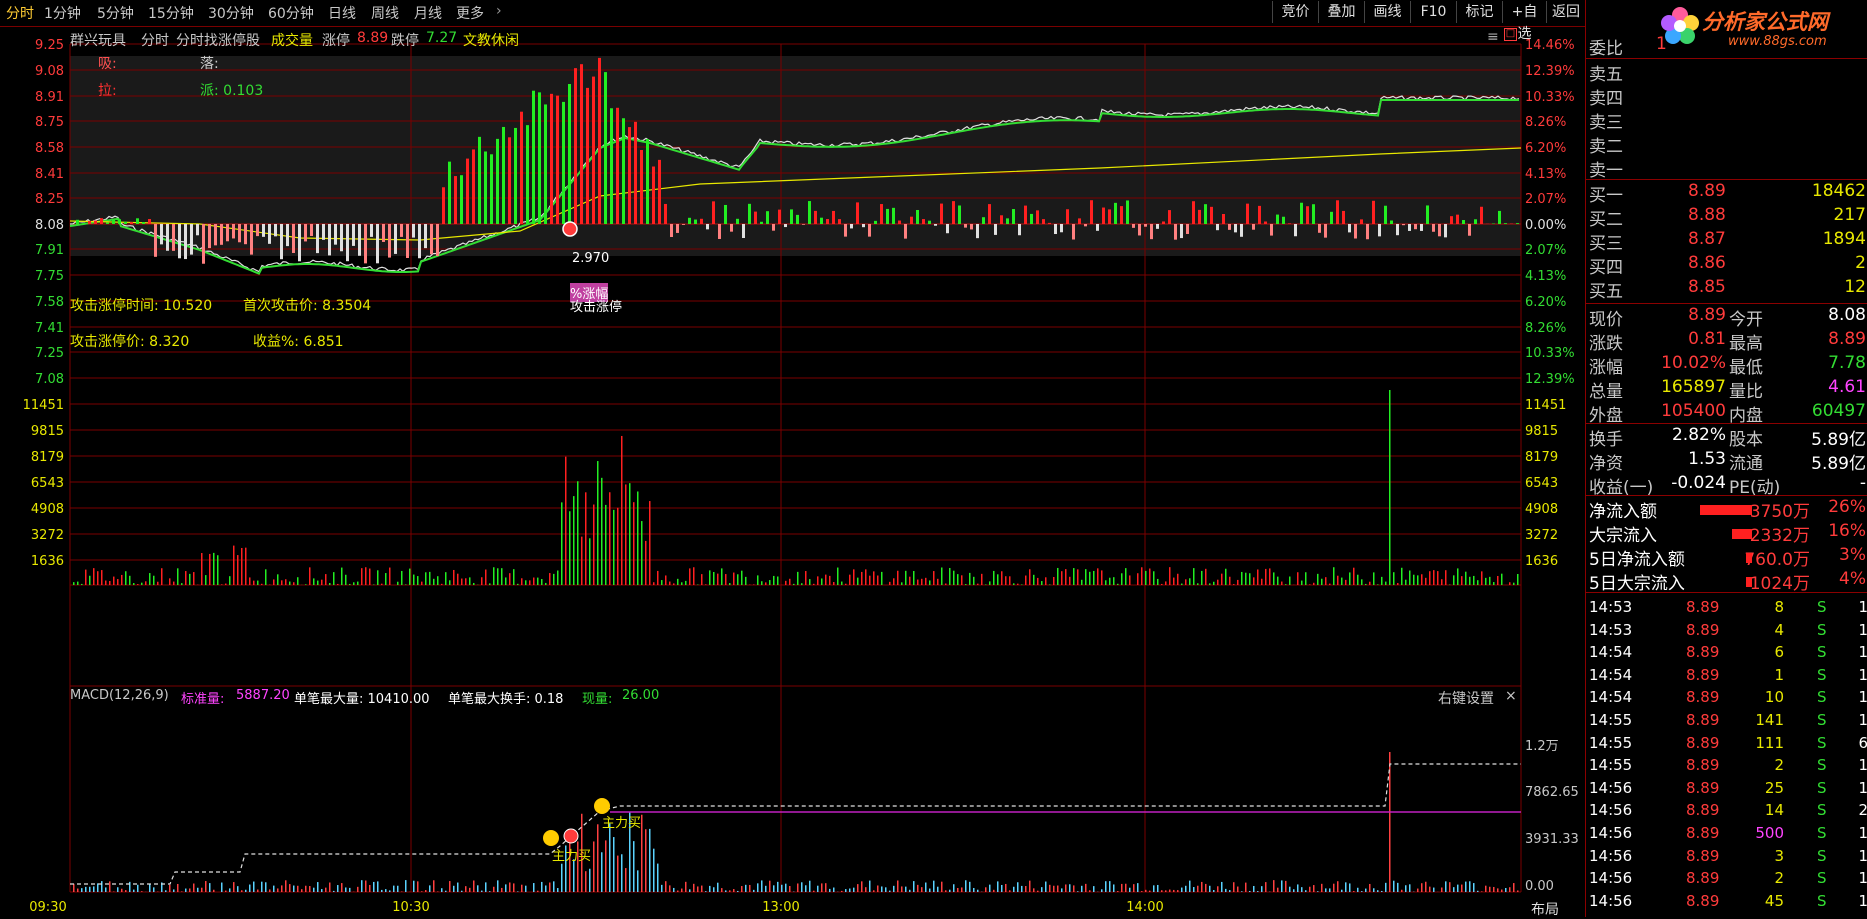 The image size is (1867, 919). I want to click on price-tick: 7.41, so click(49, 328).